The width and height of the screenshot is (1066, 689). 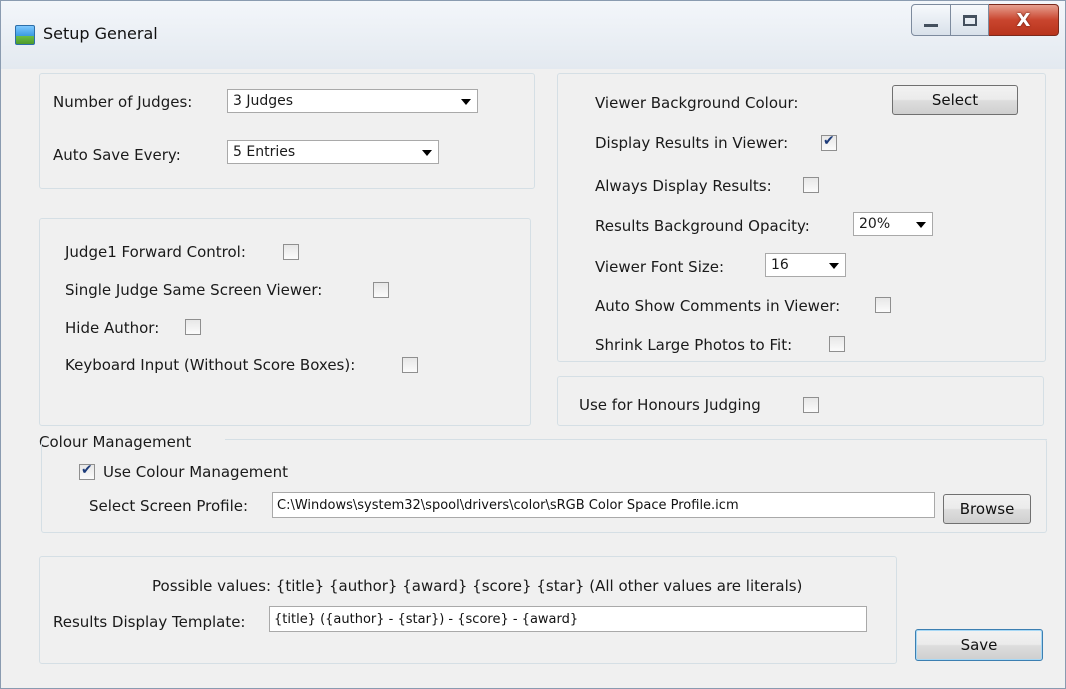 I want to click on select-colour-button: Select, so click(x=955, y=100).